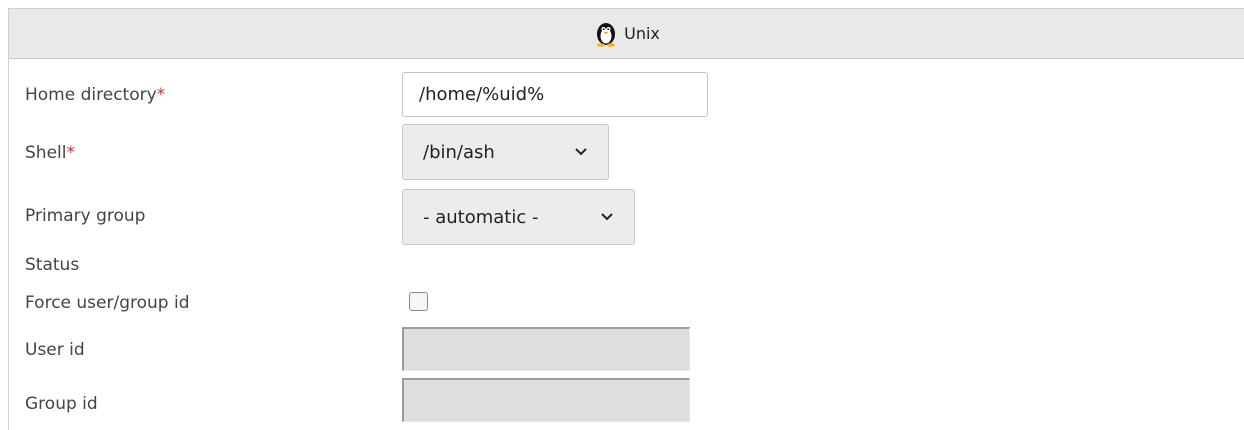 The image size is (1244, 430). I want to click on shell-select: /bin/ash, so click(505, 152).